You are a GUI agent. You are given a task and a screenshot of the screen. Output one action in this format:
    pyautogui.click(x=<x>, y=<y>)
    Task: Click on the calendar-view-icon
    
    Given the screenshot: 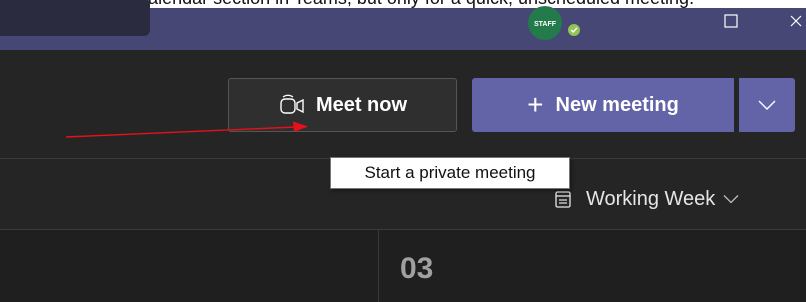 What is the action you would take?
    pyautogui.click(x=563, y=199)
    